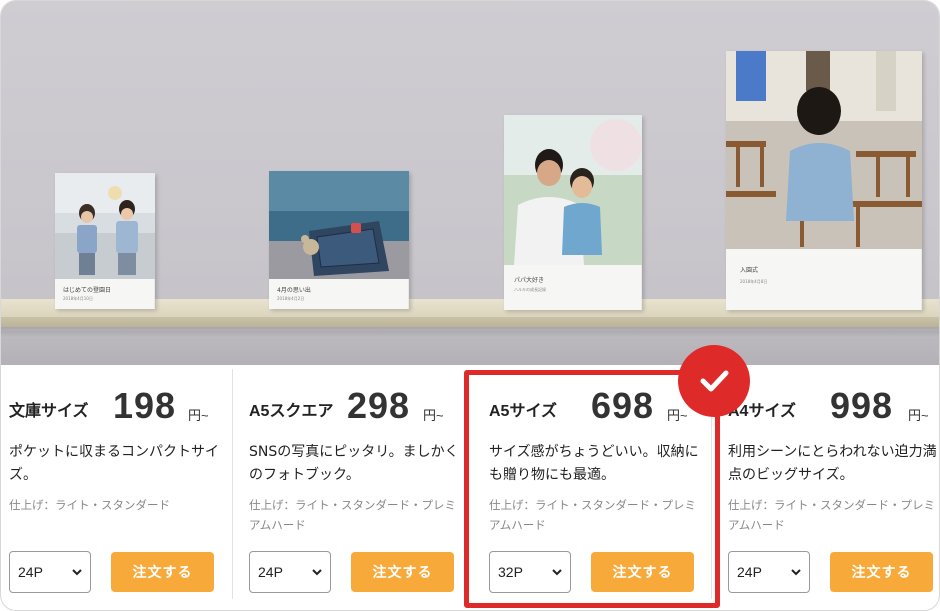  Describe the element at coordinates (862, 405) in the screenshot. I see `product-price: 998` at that location.